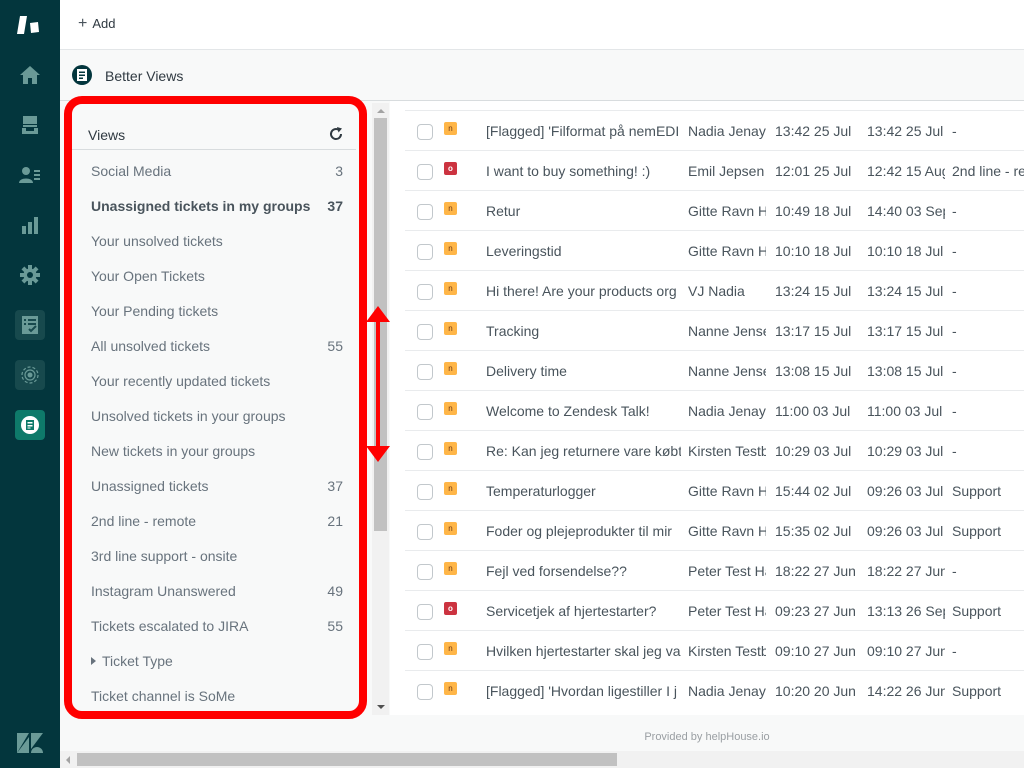  Describe the element at coordinates (30, 375) in the screenshot. I see `nav-app-orbit` at that location.